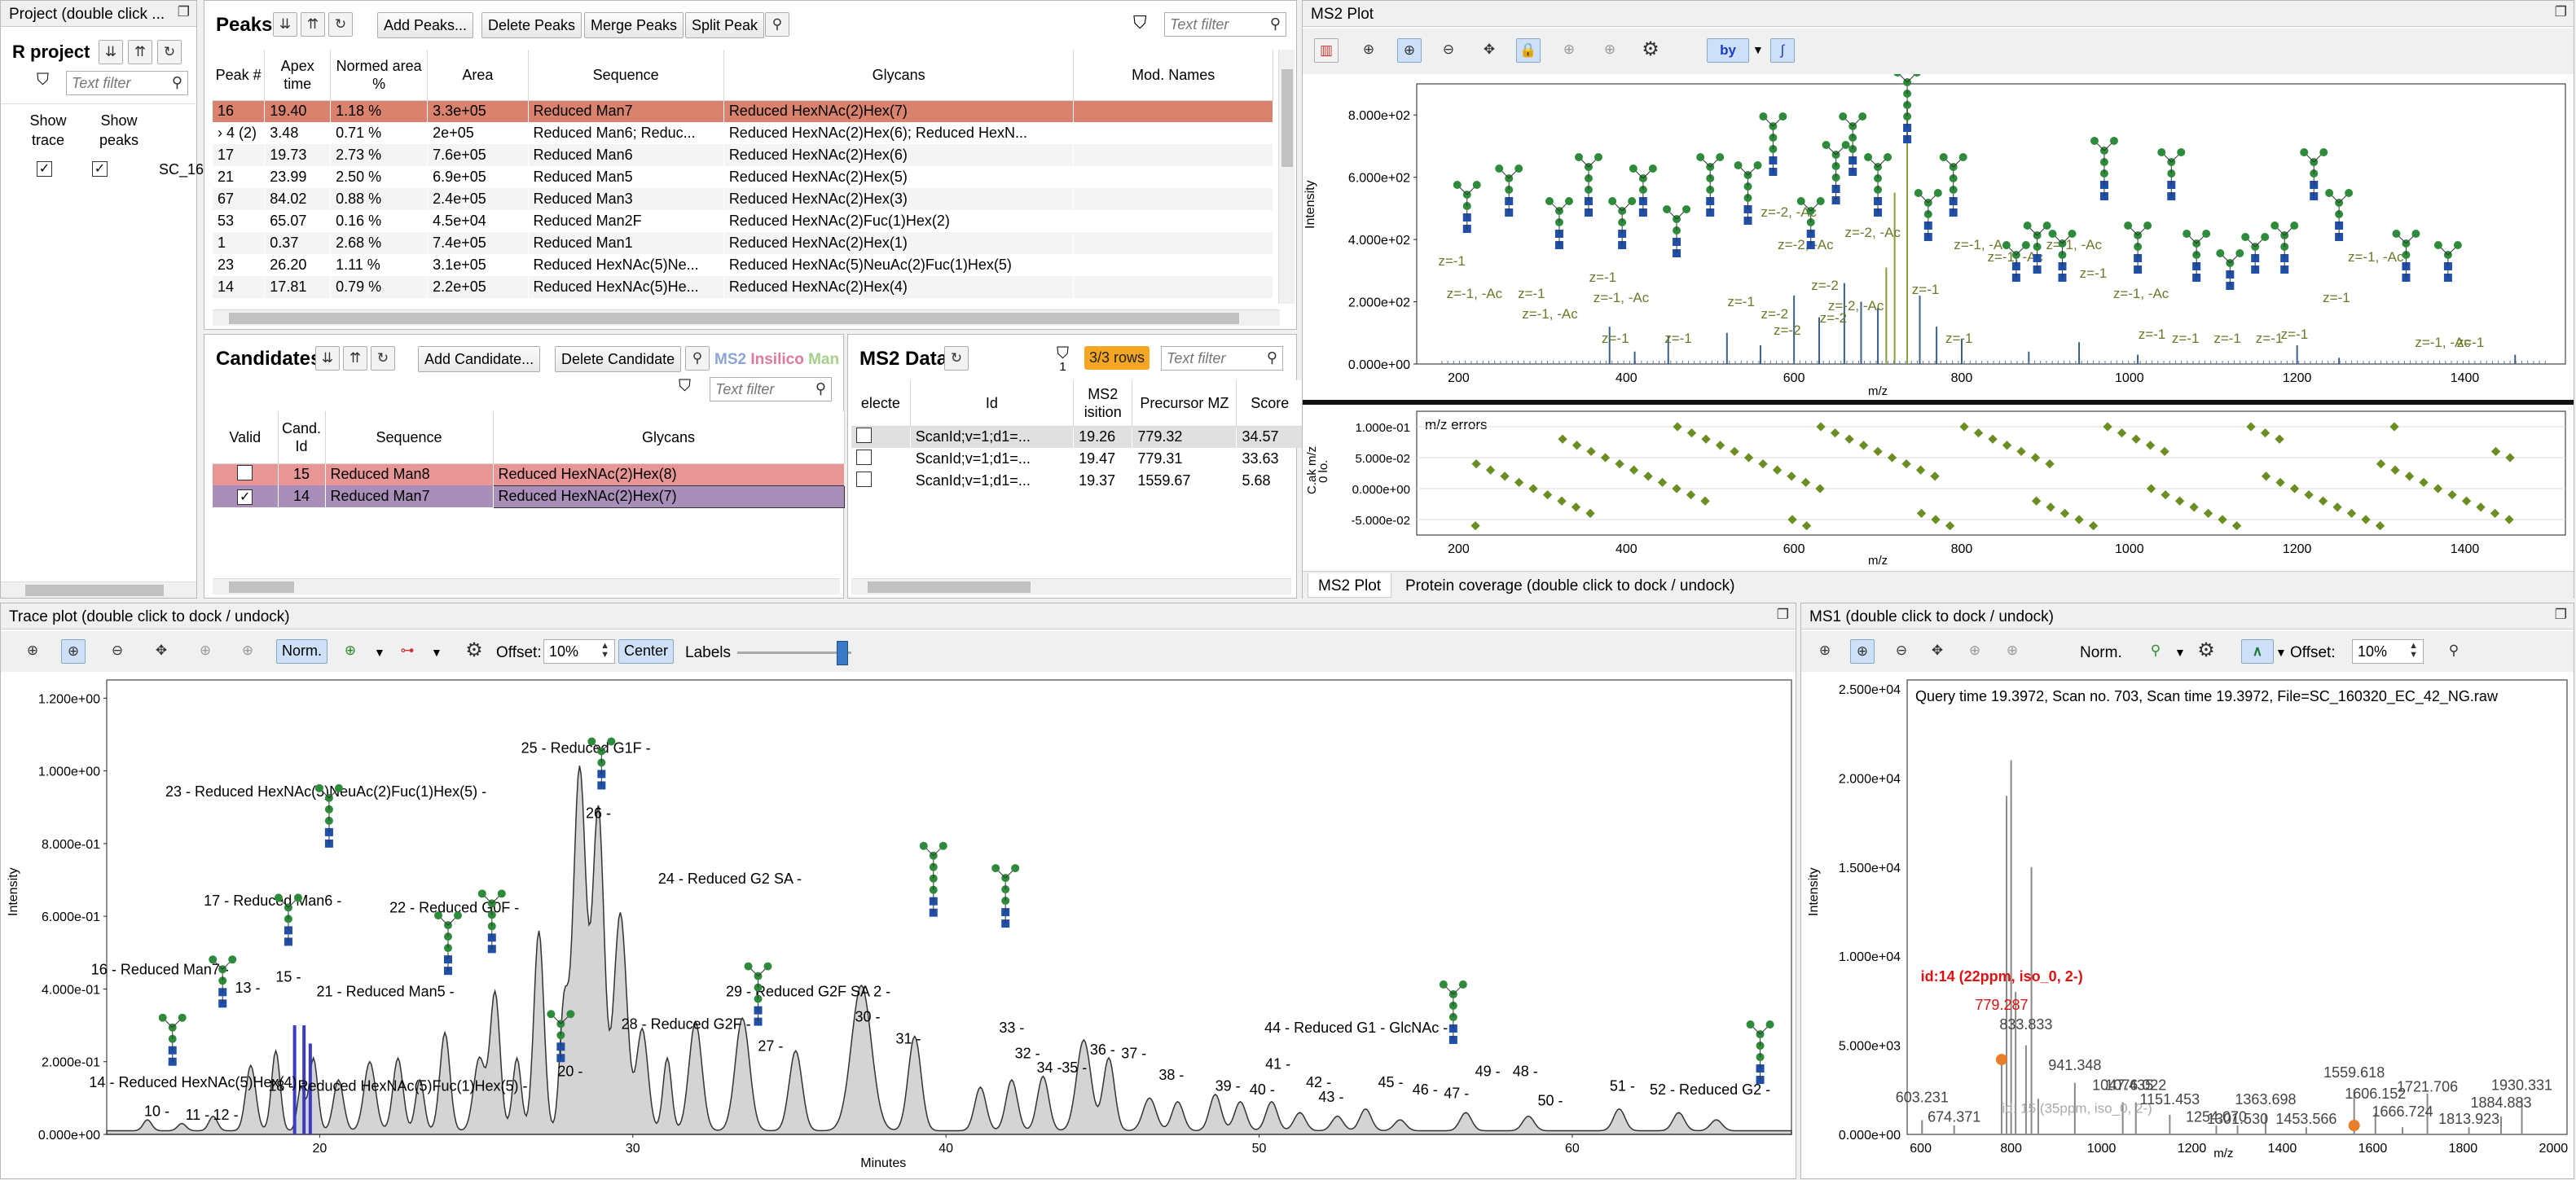  Describe the element at coordinates (1225, 24) in the screenshot. I see `peaks-filter-input: Text filter ⚲` at that location.